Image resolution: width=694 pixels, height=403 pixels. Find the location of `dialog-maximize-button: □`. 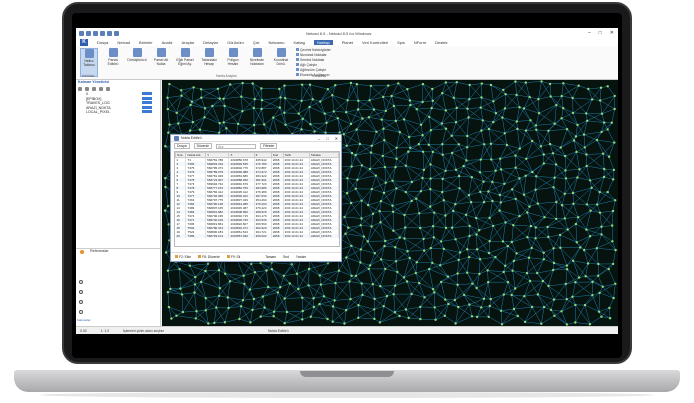

dialog-maximize-button: □ is located at coordinates (327, 138).